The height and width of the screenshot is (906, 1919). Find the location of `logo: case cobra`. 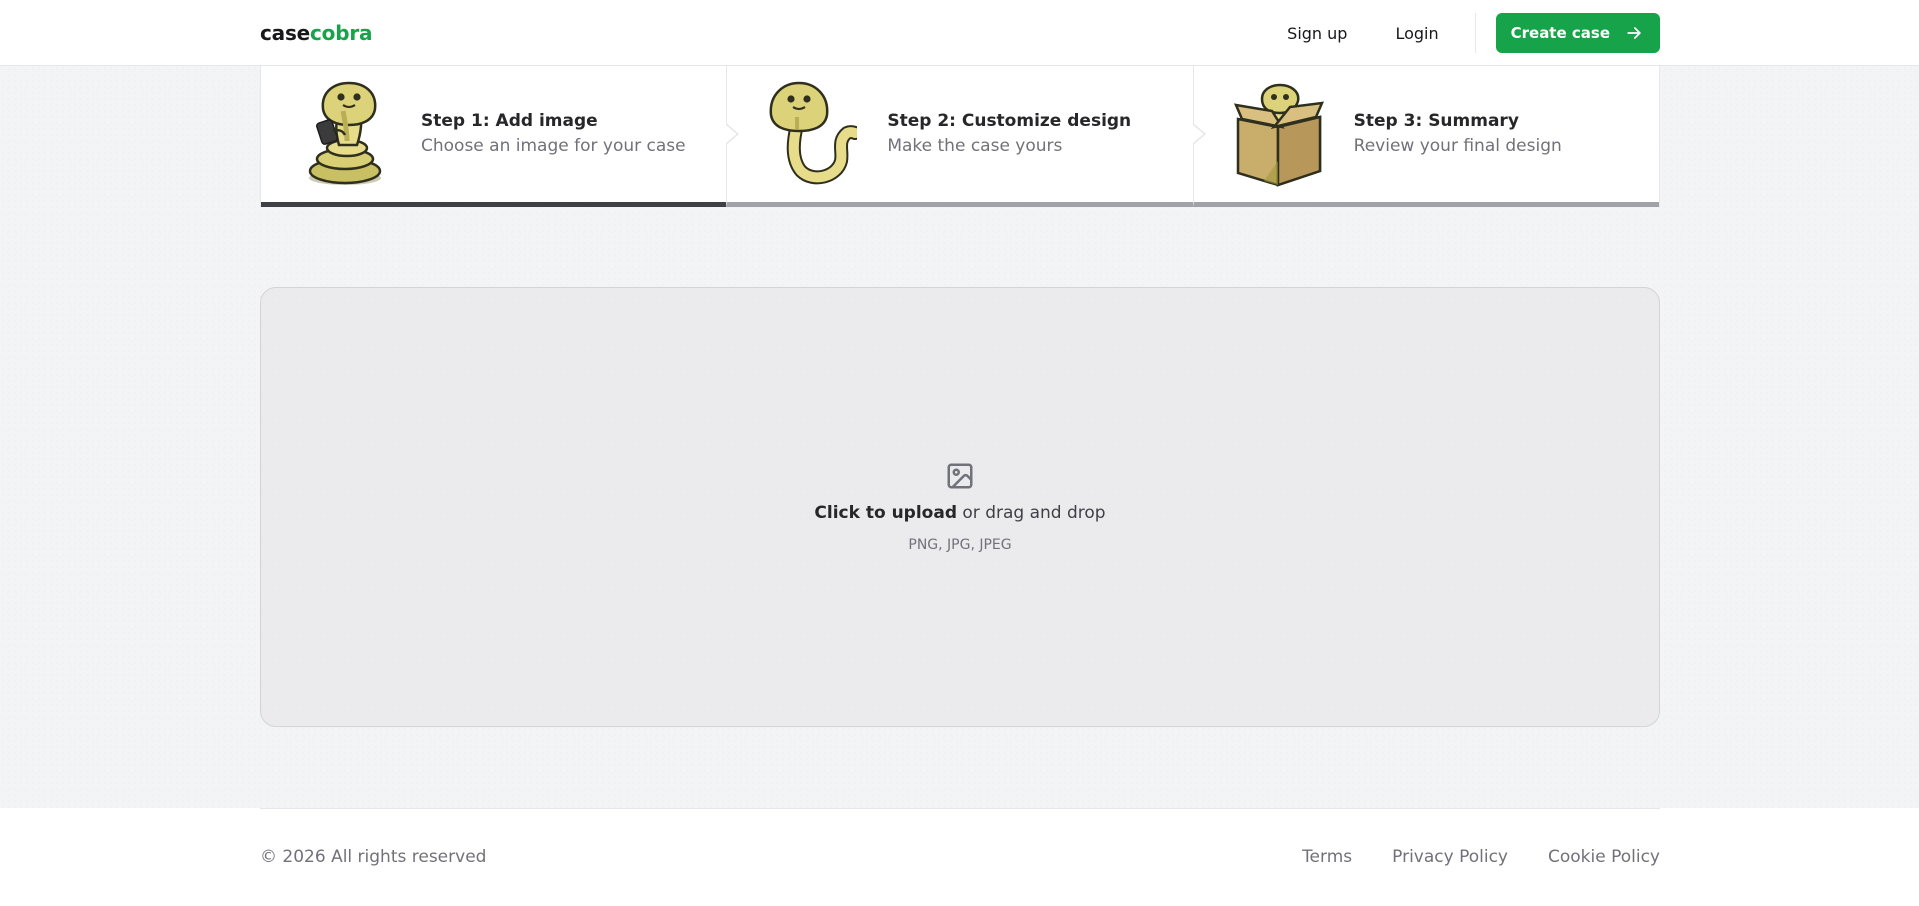

logo: case cobra is located at coordinates (316, 33).